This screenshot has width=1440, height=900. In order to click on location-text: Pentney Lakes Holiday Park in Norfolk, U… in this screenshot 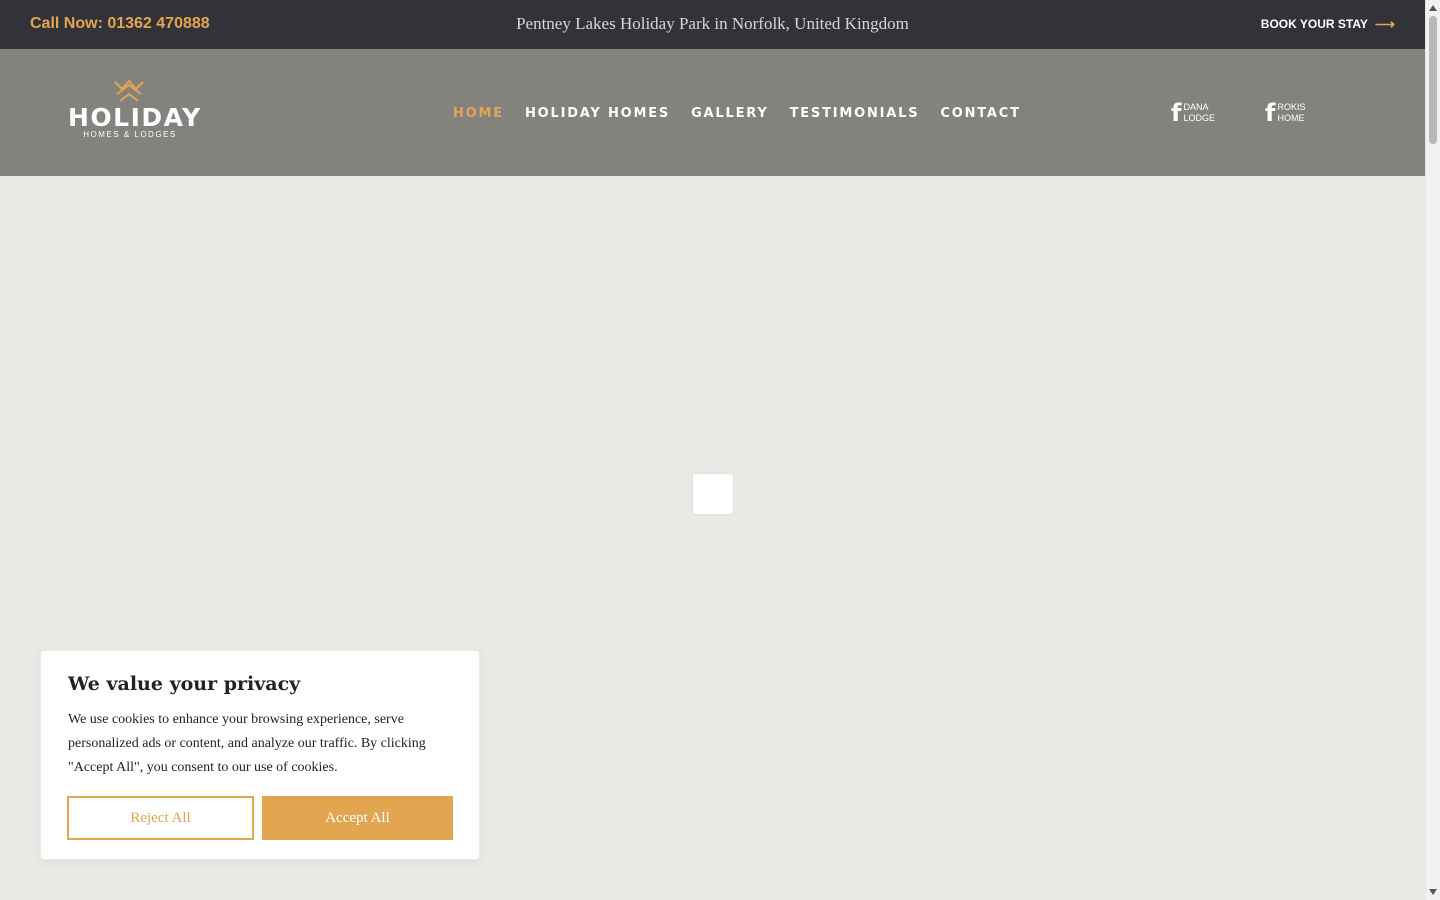, I will do `click(712, 23)`.